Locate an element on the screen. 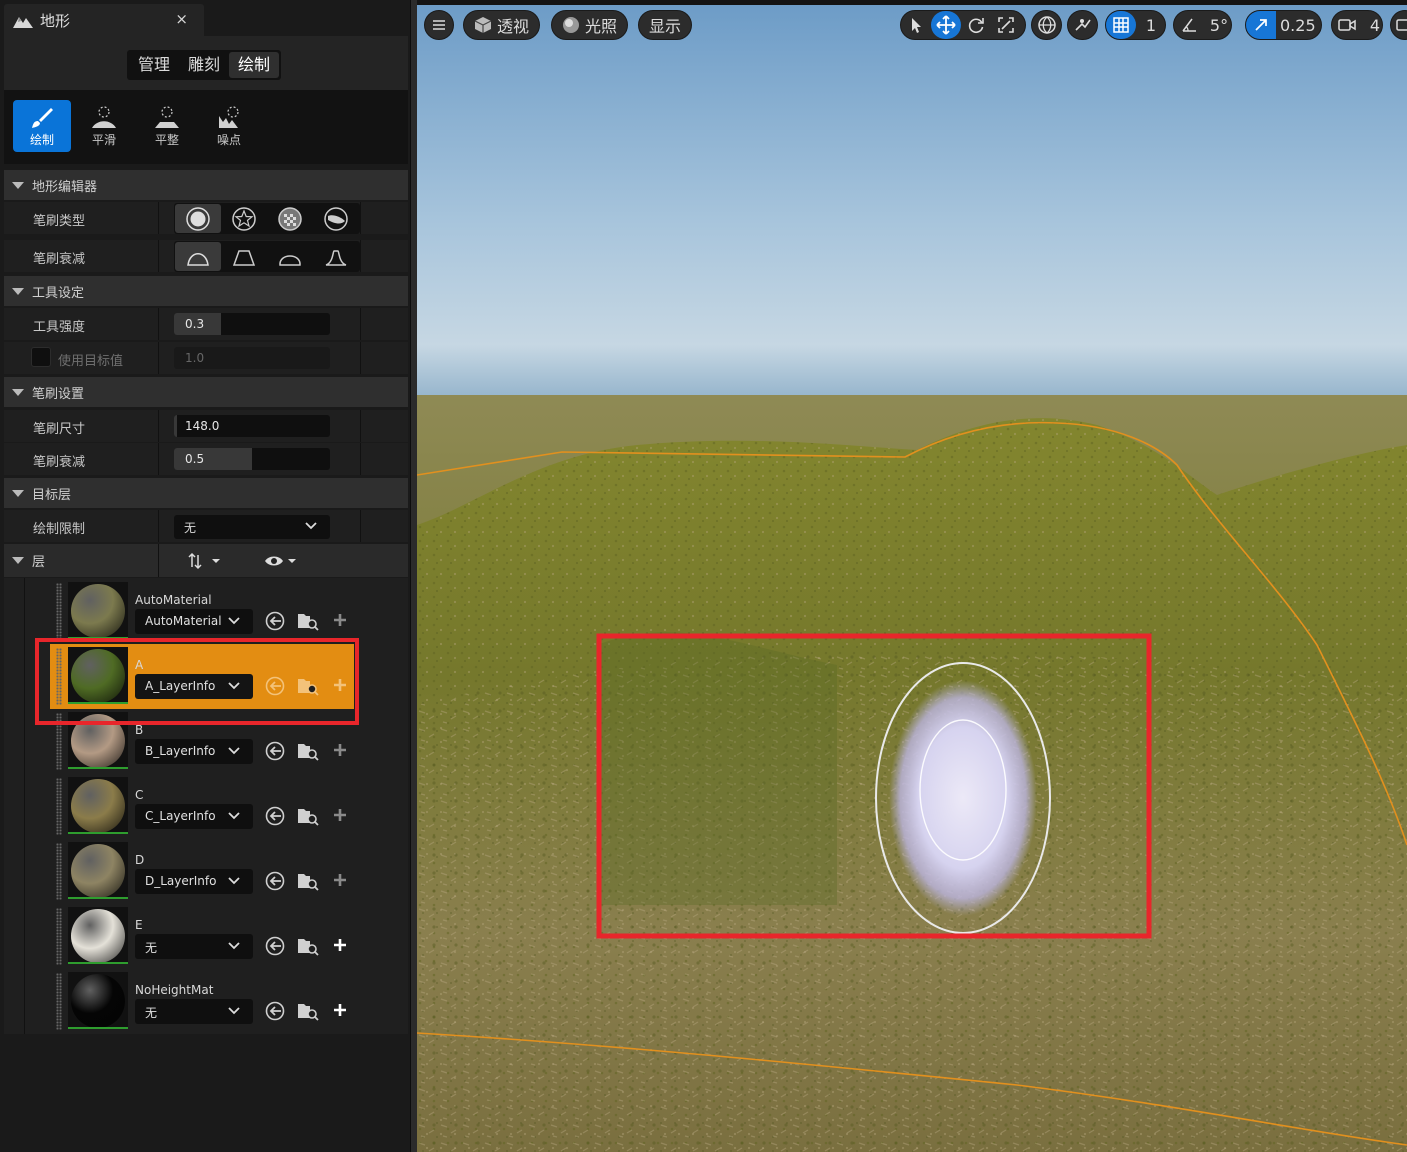  scale-tool-button is located at coordinates (1006, 25).